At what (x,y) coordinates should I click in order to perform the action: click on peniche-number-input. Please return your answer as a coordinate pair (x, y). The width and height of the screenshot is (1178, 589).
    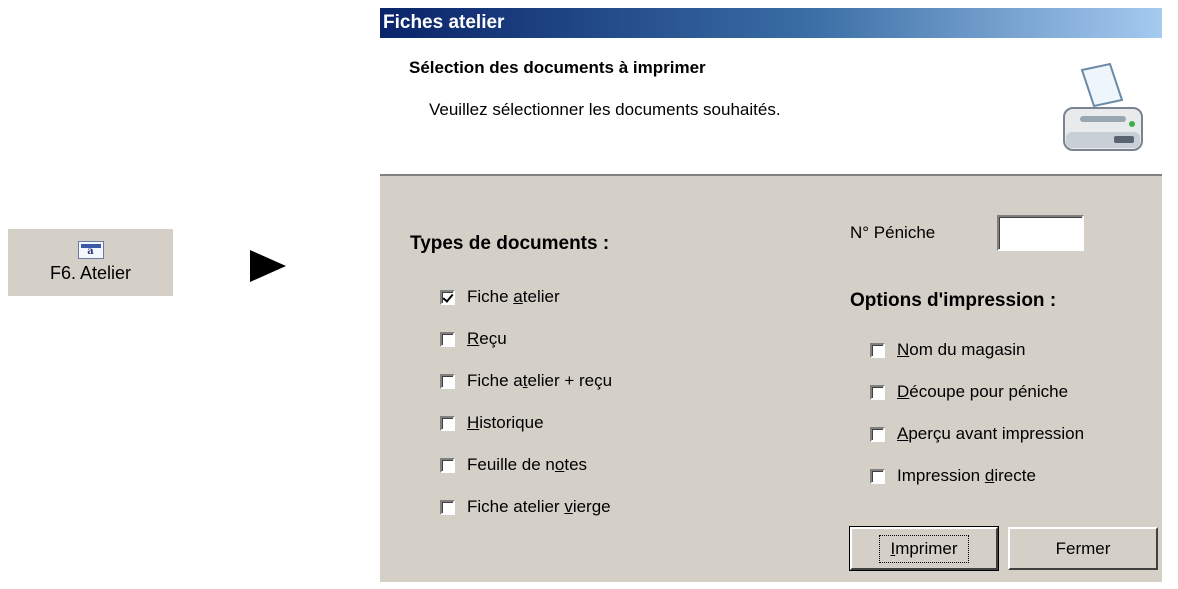
    Looking at the image, I should click on (1040, 233).